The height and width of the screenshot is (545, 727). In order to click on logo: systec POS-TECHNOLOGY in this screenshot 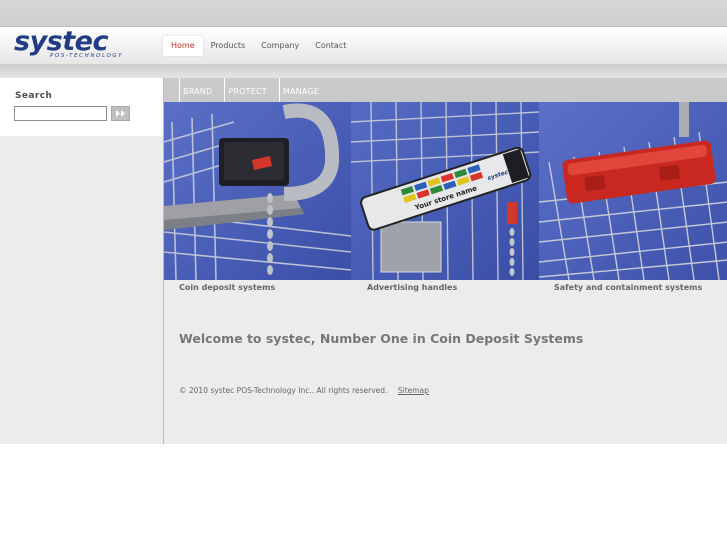, I will do `click(76, 44)`.